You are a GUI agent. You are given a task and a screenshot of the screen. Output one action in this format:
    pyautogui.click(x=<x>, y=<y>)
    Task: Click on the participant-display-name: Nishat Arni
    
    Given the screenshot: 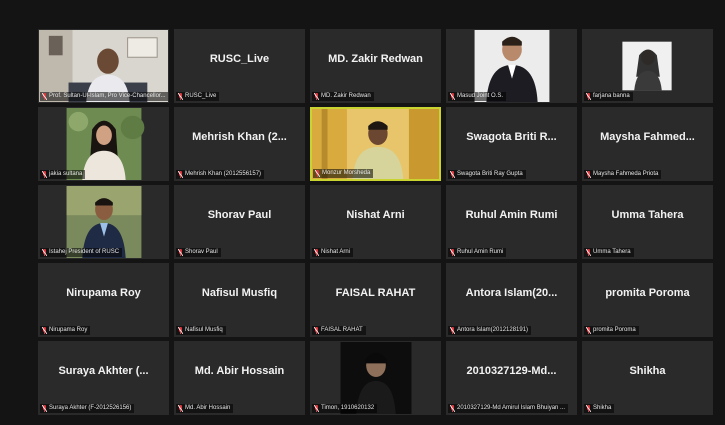 What is the action you would take?
    pyautogui.click(x=375, y=215)
    